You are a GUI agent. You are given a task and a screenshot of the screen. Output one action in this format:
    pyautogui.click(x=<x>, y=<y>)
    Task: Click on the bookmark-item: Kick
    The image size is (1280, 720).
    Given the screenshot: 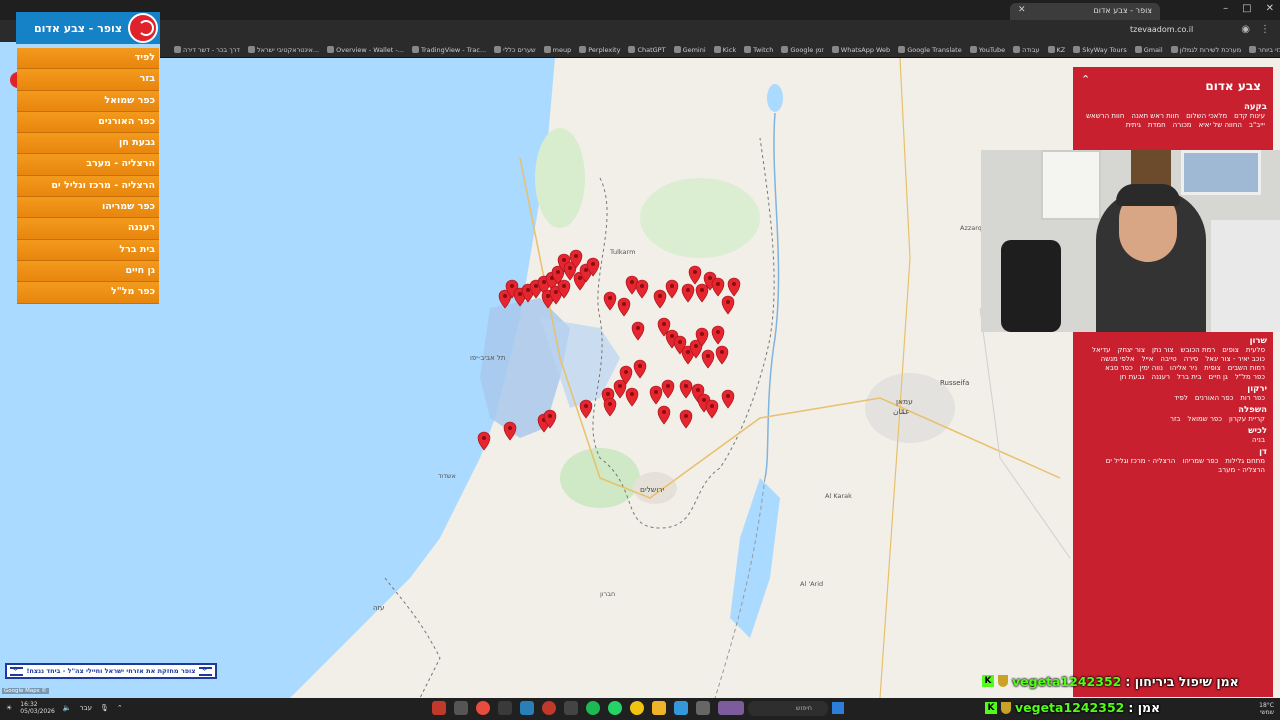 What is the action you would take?
    pyautogui.click(x=724, y=50)
    